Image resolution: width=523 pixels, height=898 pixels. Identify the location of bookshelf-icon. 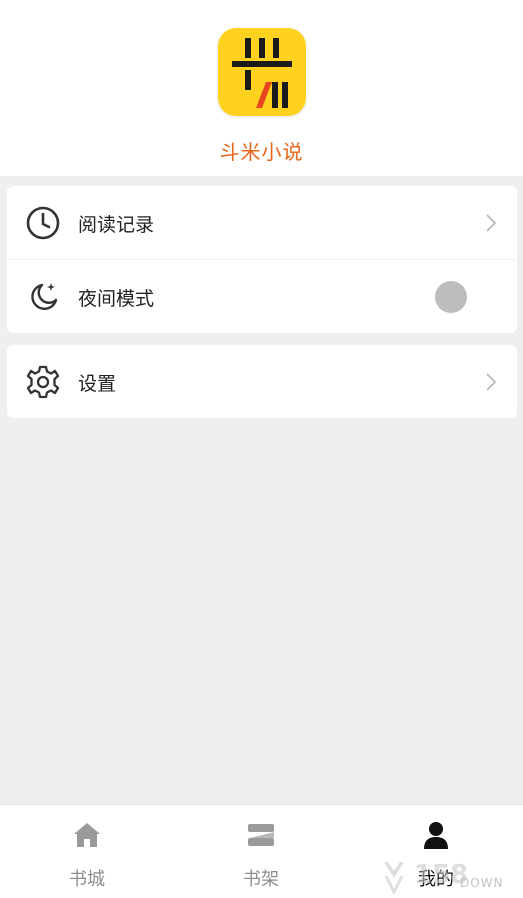
(261, 835).